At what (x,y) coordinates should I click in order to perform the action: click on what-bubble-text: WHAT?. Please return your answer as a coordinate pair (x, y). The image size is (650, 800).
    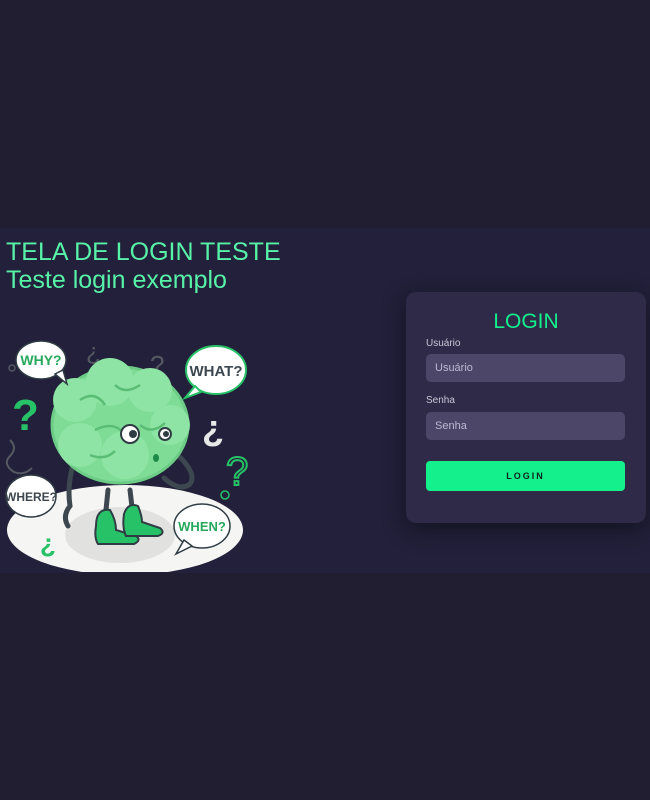
    Looking at the image, I should click on (215, 371).